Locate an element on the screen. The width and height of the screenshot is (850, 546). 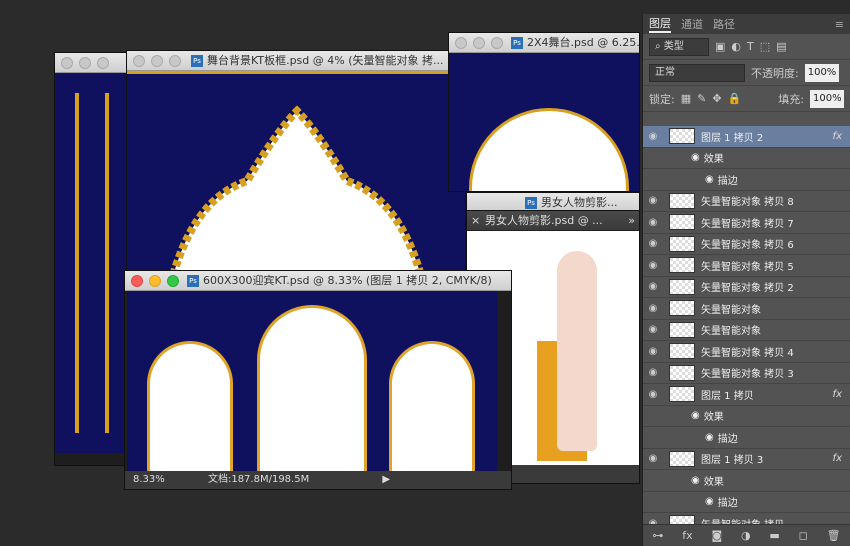
psd-file-icon: Ps is located at coordinates (193, 281).